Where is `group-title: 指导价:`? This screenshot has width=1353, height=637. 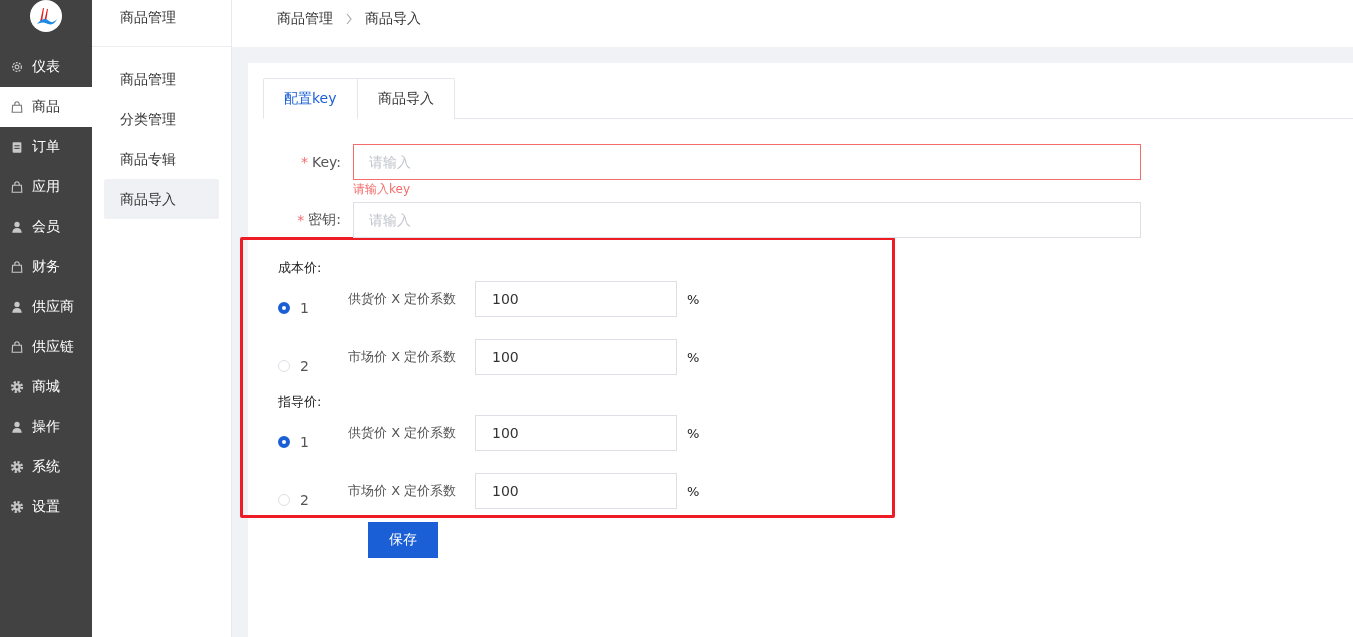
group-title: 指导价: is located at coordinates (300, 402).